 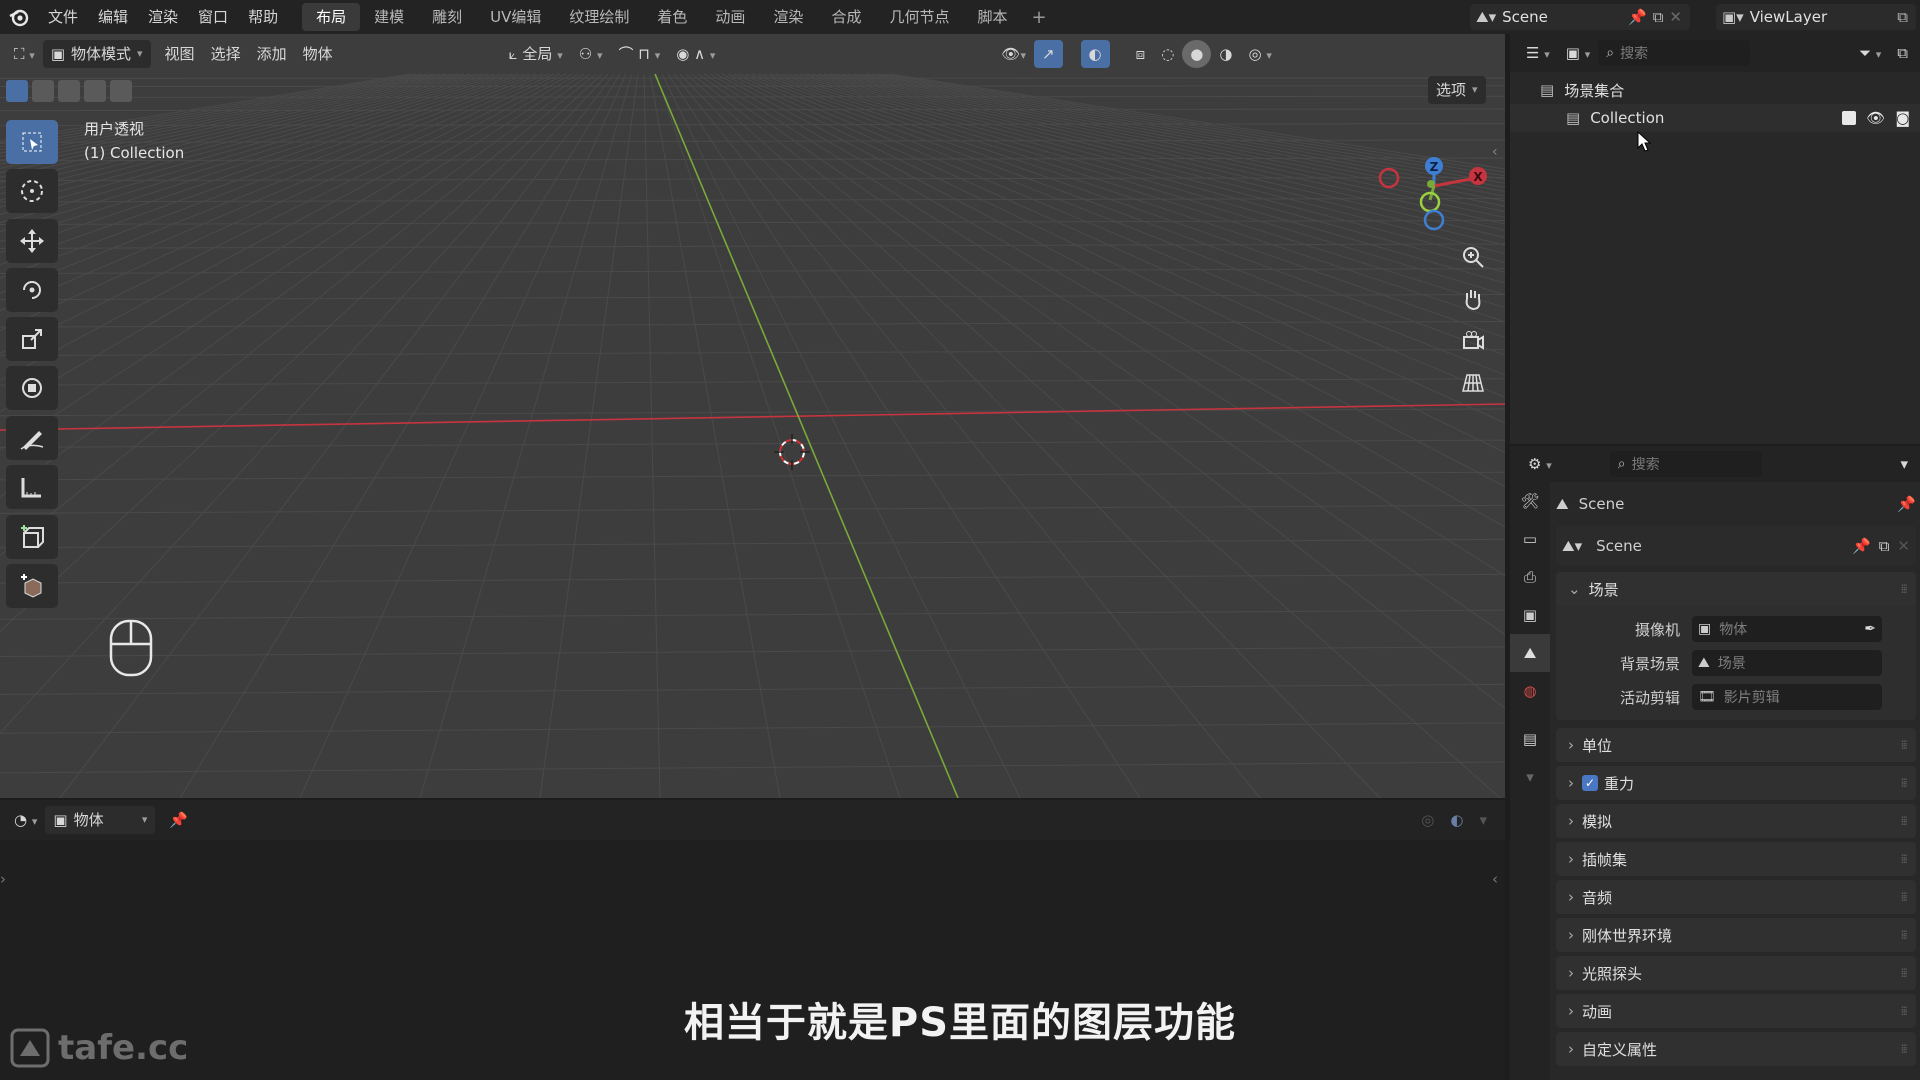 What do you see at coordinates (32, 586) in the screenshot?
I see `add-object-tool-icon` at bounding box center [32, 586].